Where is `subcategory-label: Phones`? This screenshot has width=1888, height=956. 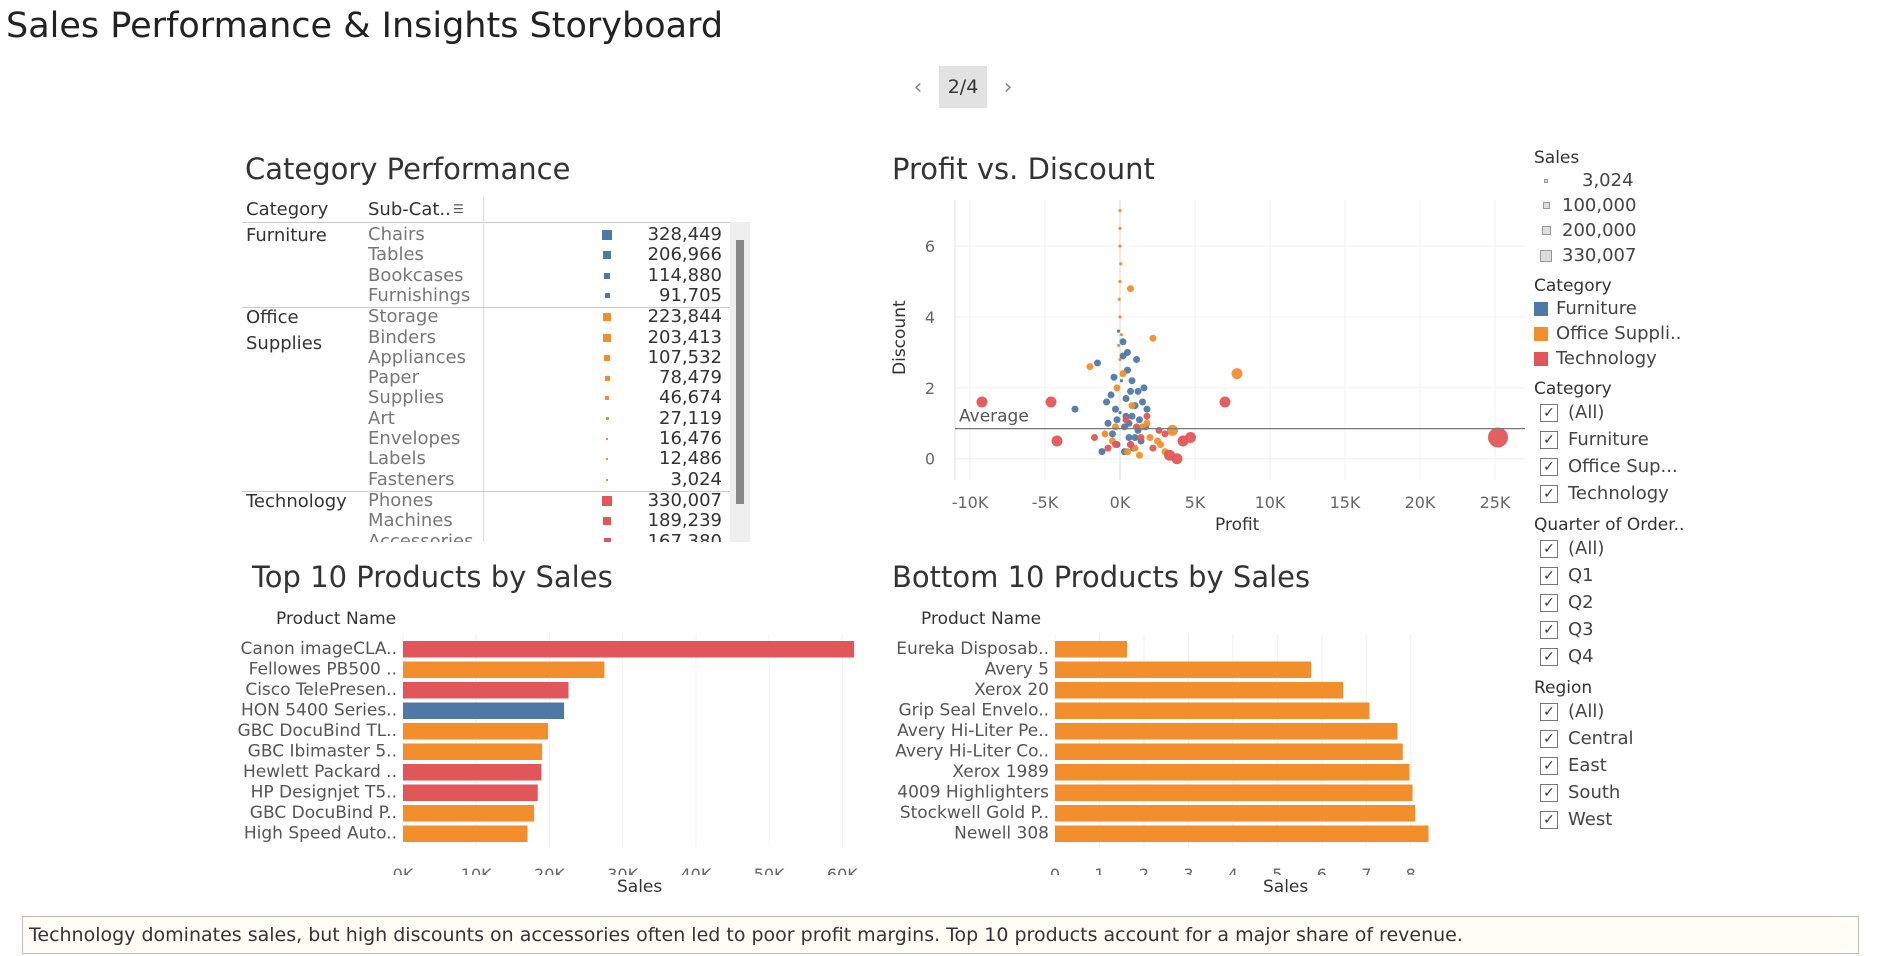
subcategory-label: Phones is located at coordinates (400, 500).